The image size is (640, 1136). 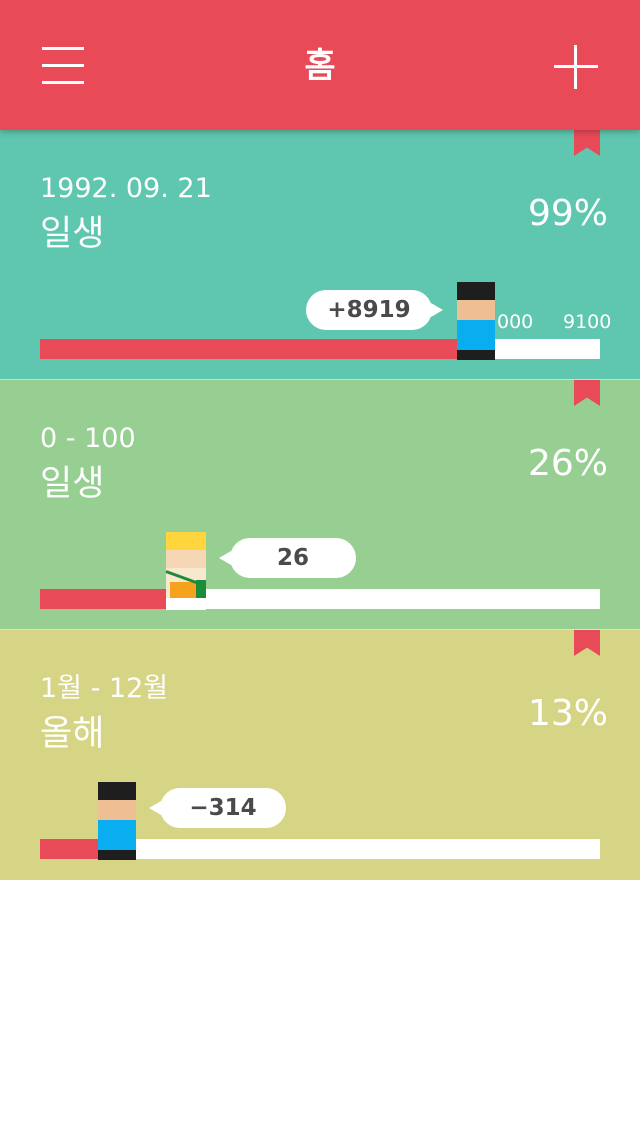 What do you see at coordinates (185, 571) in the screenshot?
I see `girl-character-icon` at bounding box center [185, 571].